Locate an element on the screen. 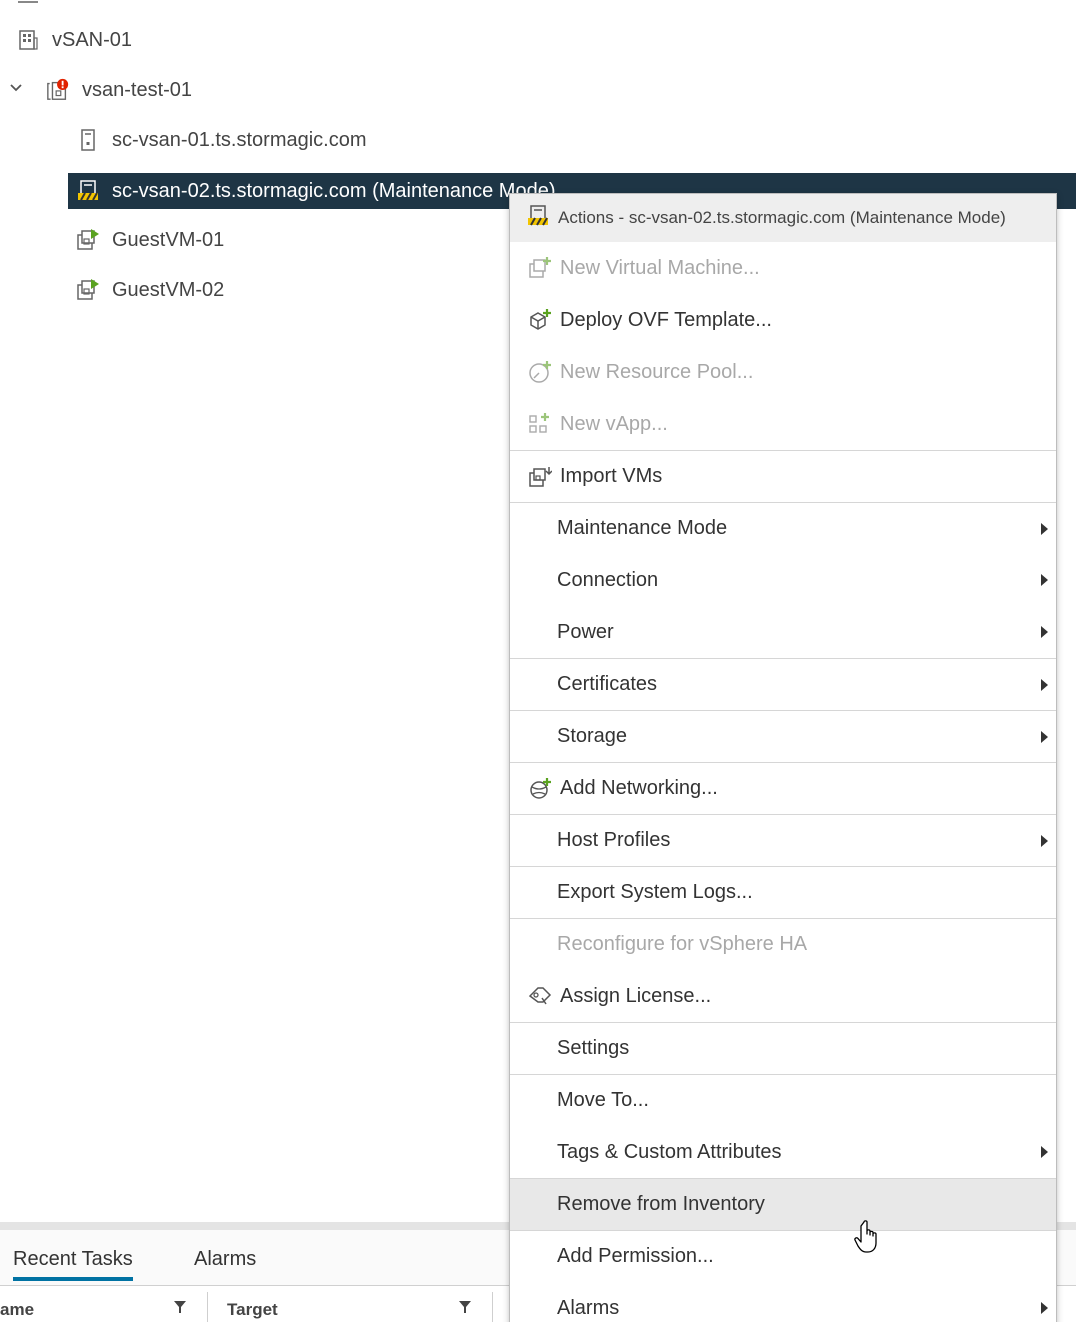  tab-alarms: Alarms is located at coordinates (225, 1259).